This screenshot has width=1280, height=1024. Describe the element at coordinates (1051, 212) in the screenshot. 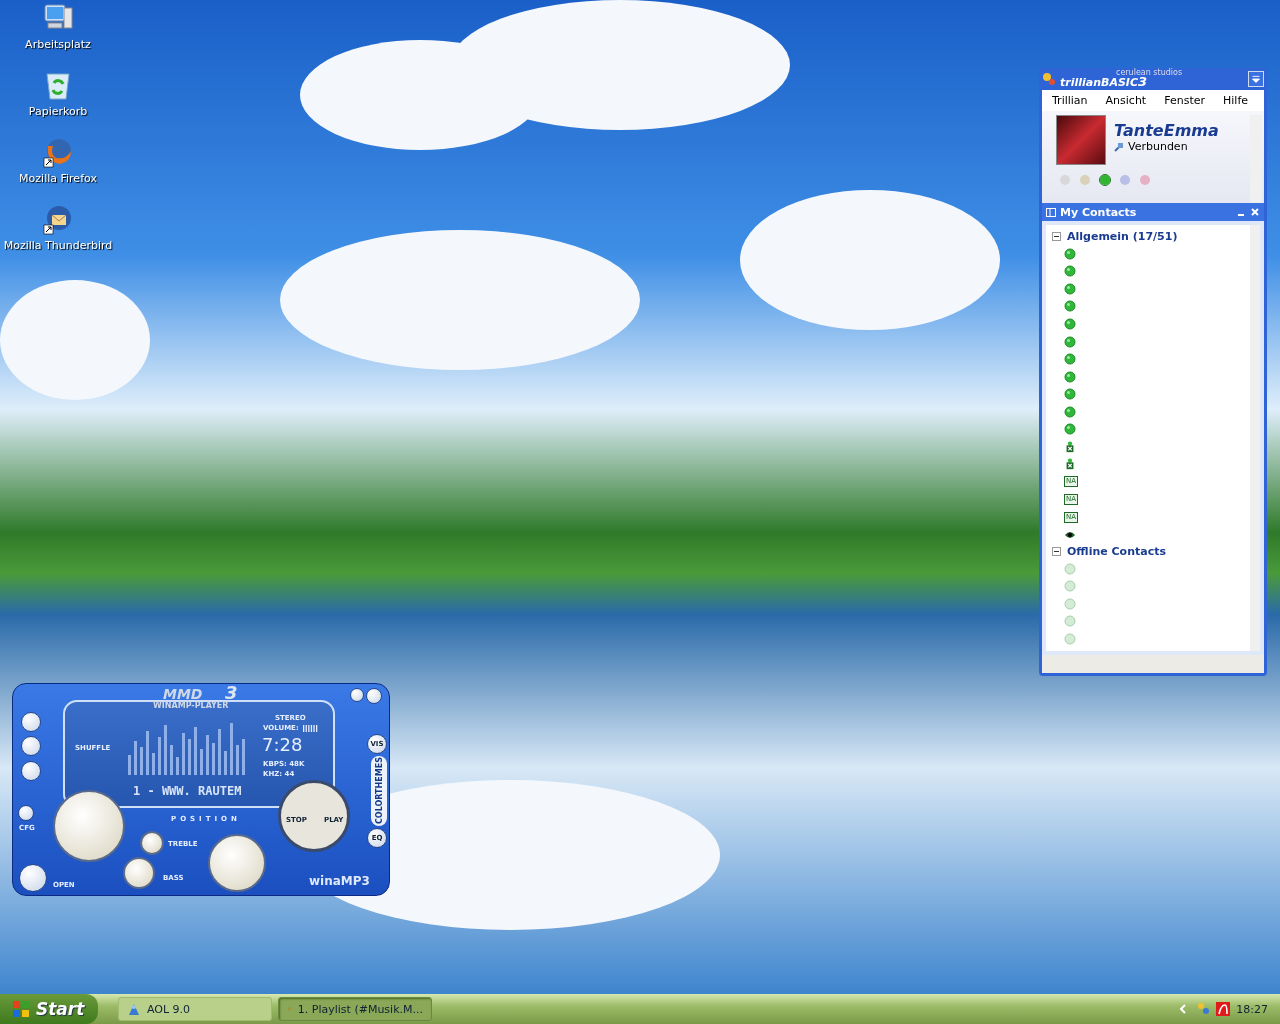

I see `panel-icon` at that location.